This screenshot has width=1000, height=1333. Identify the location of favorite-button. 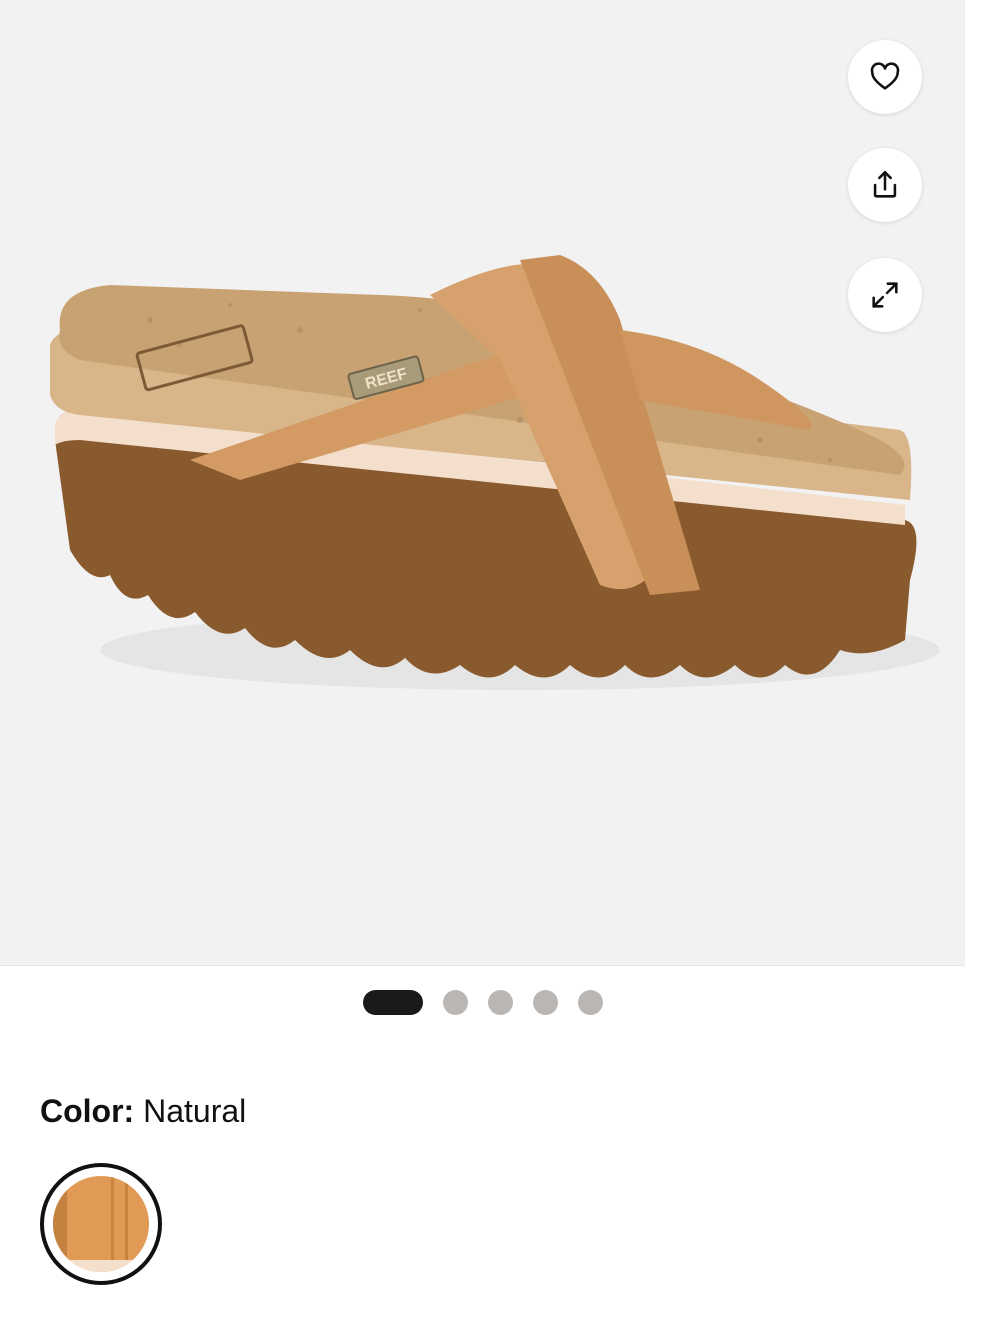
(885, 77).